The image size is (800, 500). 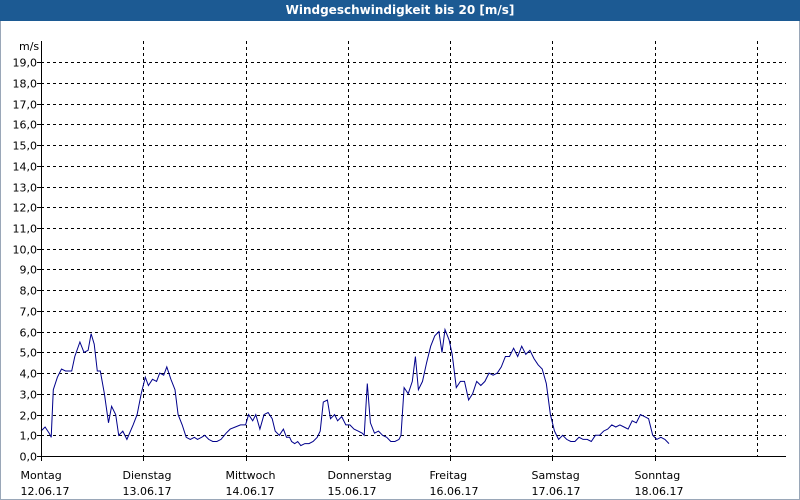 What do you see at coordinates (29, 353) in the screenshot?
I see `y-tick-label: 5,0` at bounding box center [29, 353].